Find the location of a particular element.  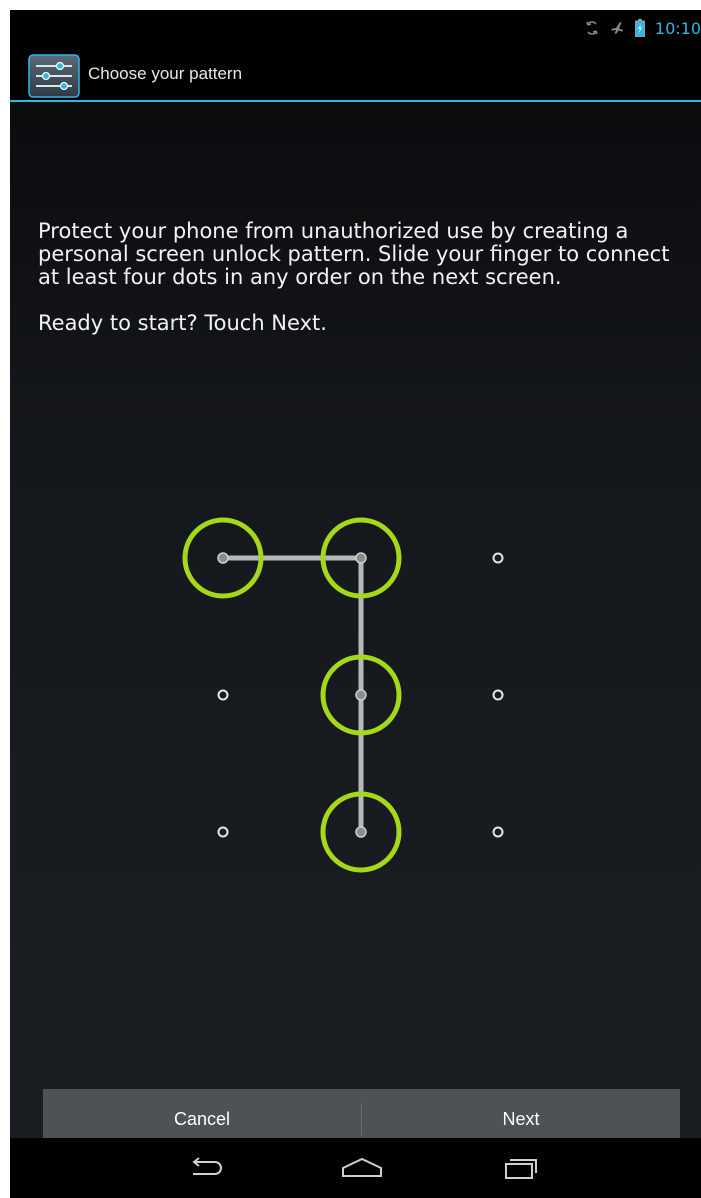

recent-apps-icon is located at coordinates (520, 1168).